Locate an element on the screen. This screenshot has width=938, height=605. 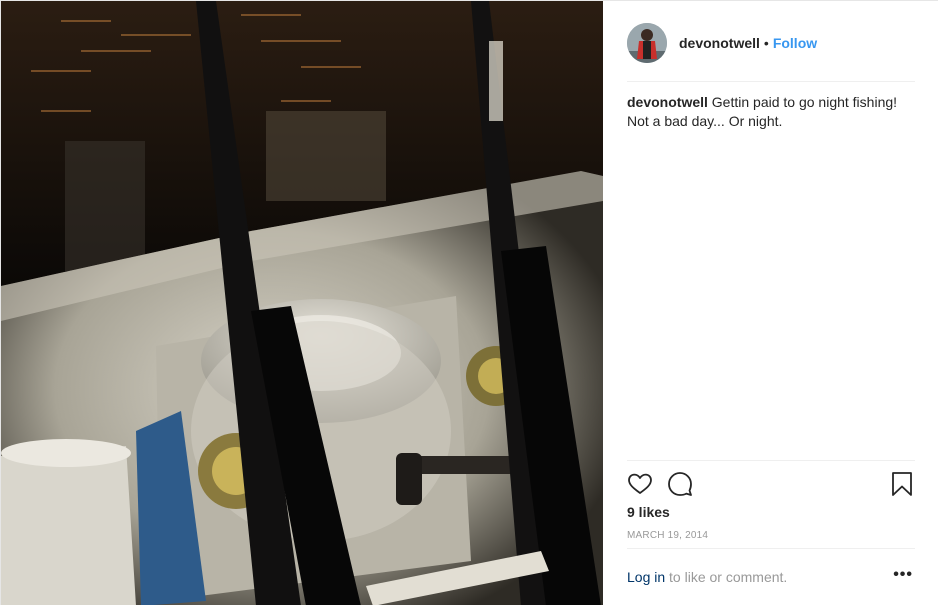
comment-bubble-icon is located at coordinates (680, 484).